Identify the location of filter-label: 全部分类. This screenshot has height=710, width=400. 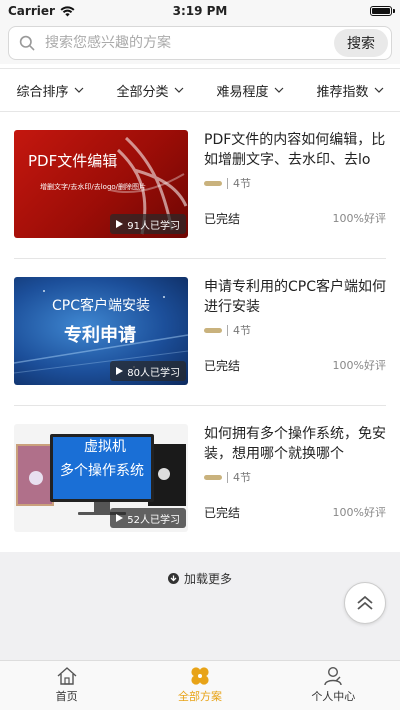
(142, 92).